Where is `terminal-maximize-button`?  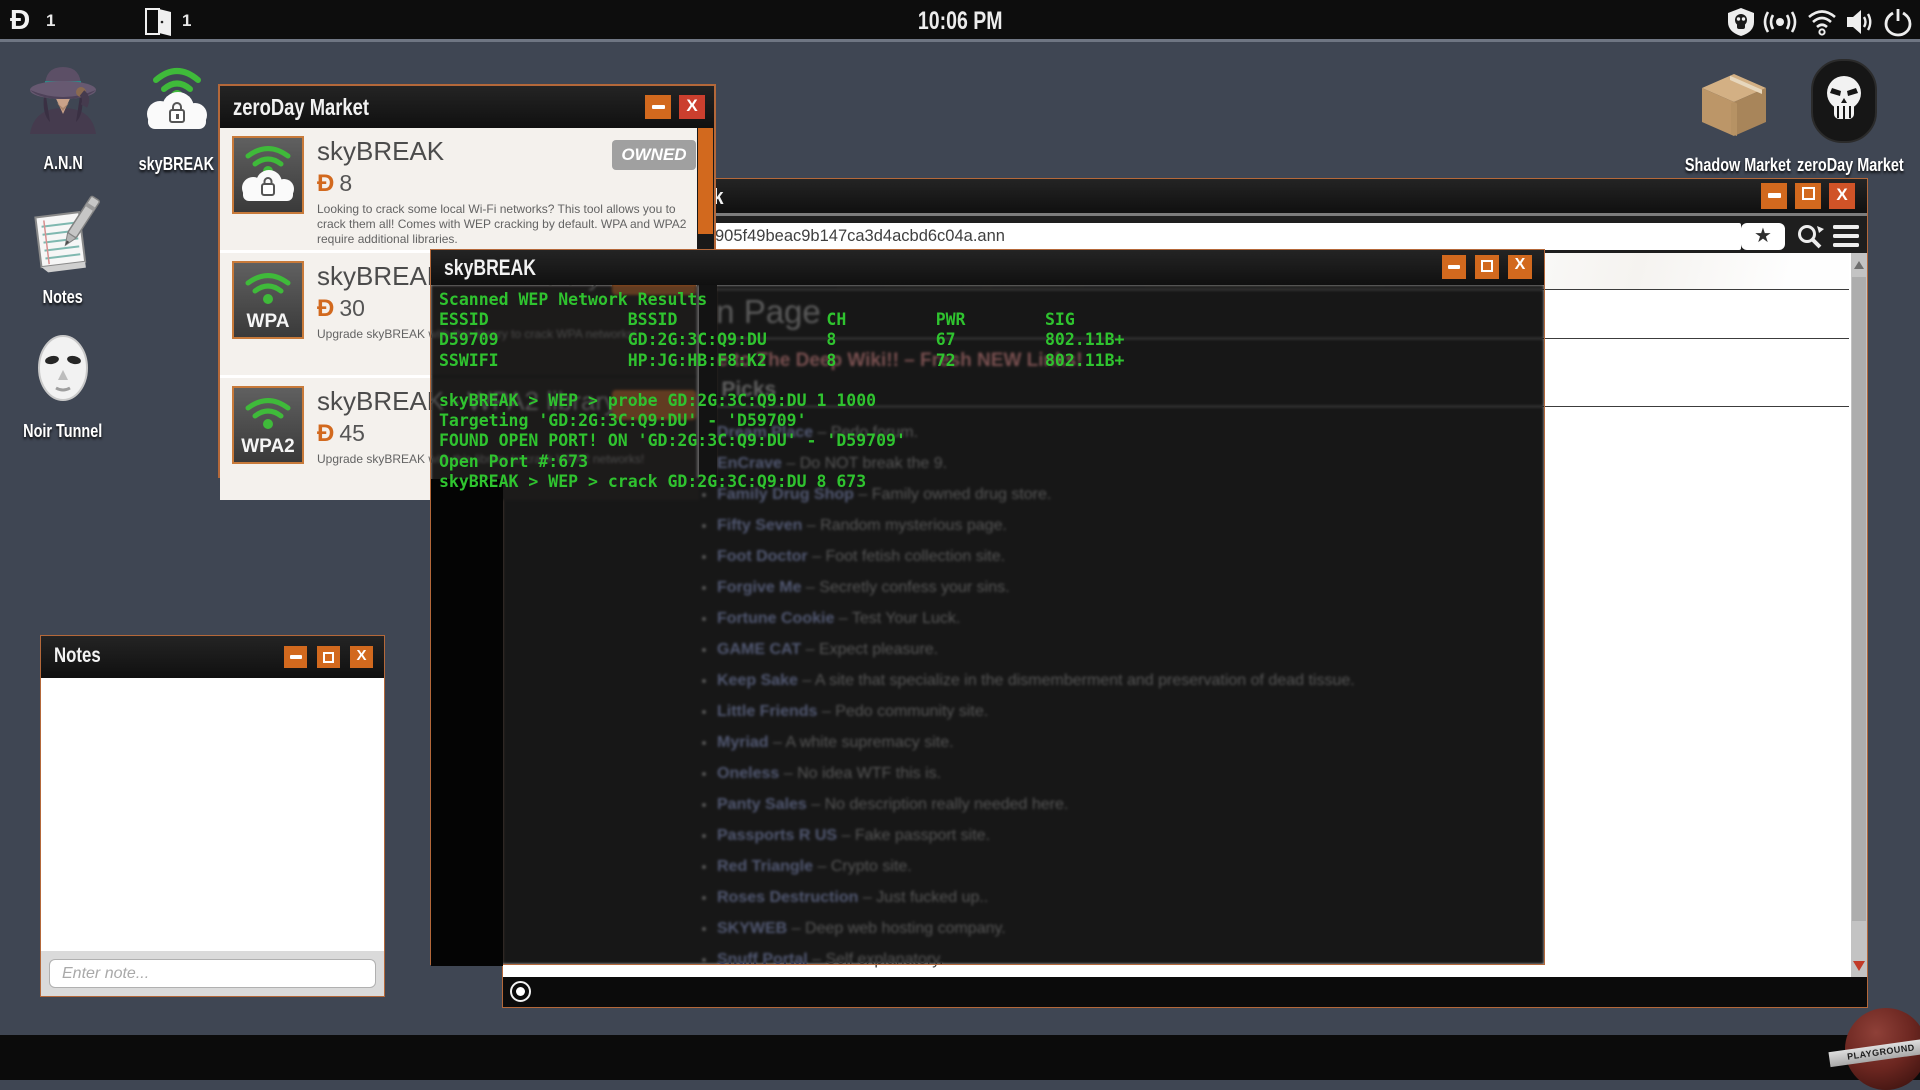
terminal-maximize-button is located at coordinates (1487, 267).